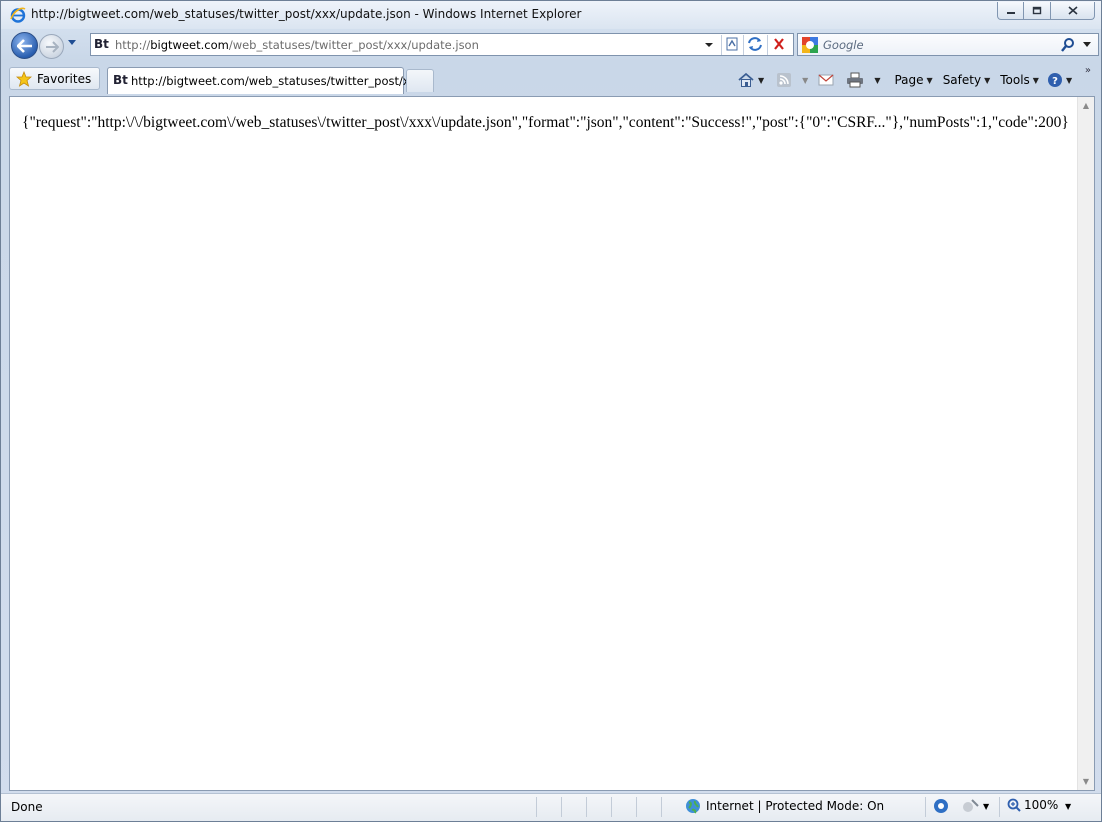 The width and height of the screenshot is (1102, 822). What do you see at coordinates (693, 806) in the screenshot?
I see `internet-globe-icon` at bounding box center [693, 806].